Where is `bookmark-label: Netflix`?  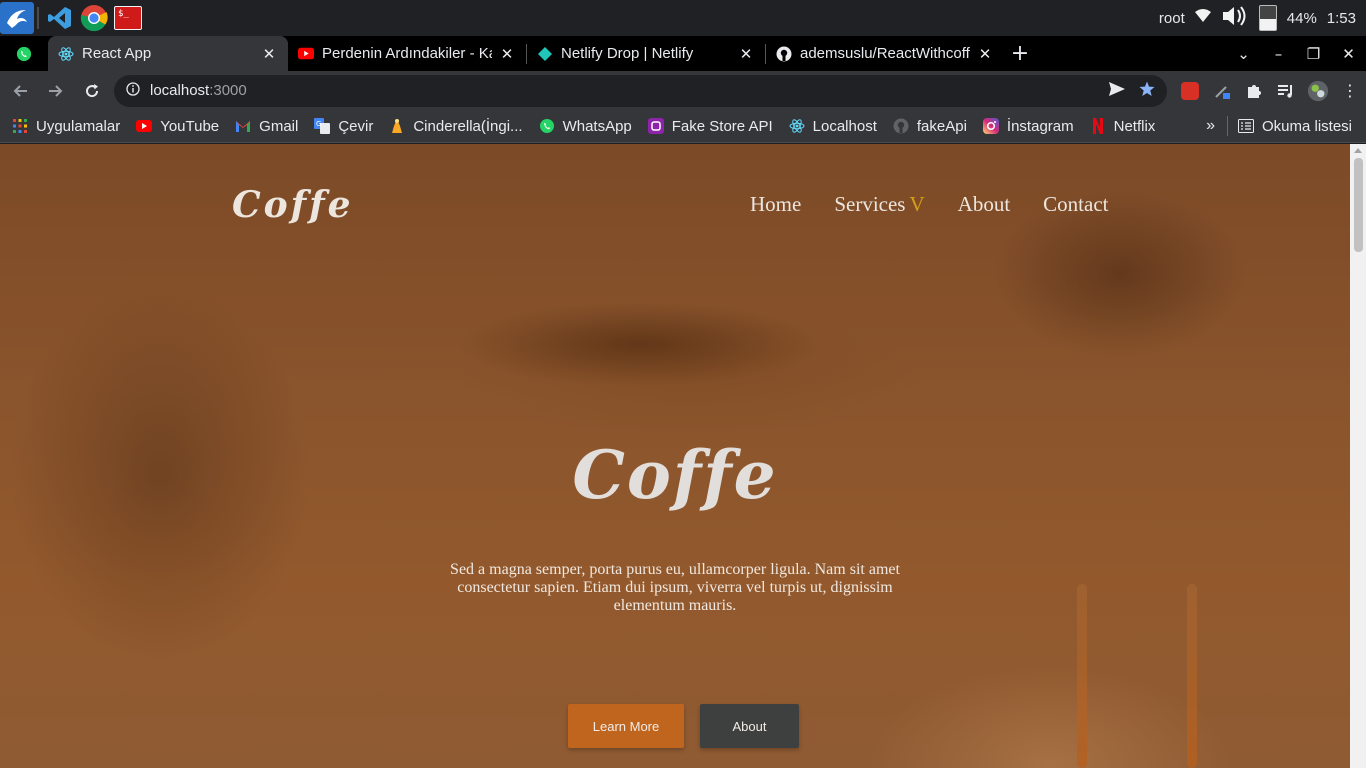
bookmark-label: Netflix is located at coordinates (1134, 126).